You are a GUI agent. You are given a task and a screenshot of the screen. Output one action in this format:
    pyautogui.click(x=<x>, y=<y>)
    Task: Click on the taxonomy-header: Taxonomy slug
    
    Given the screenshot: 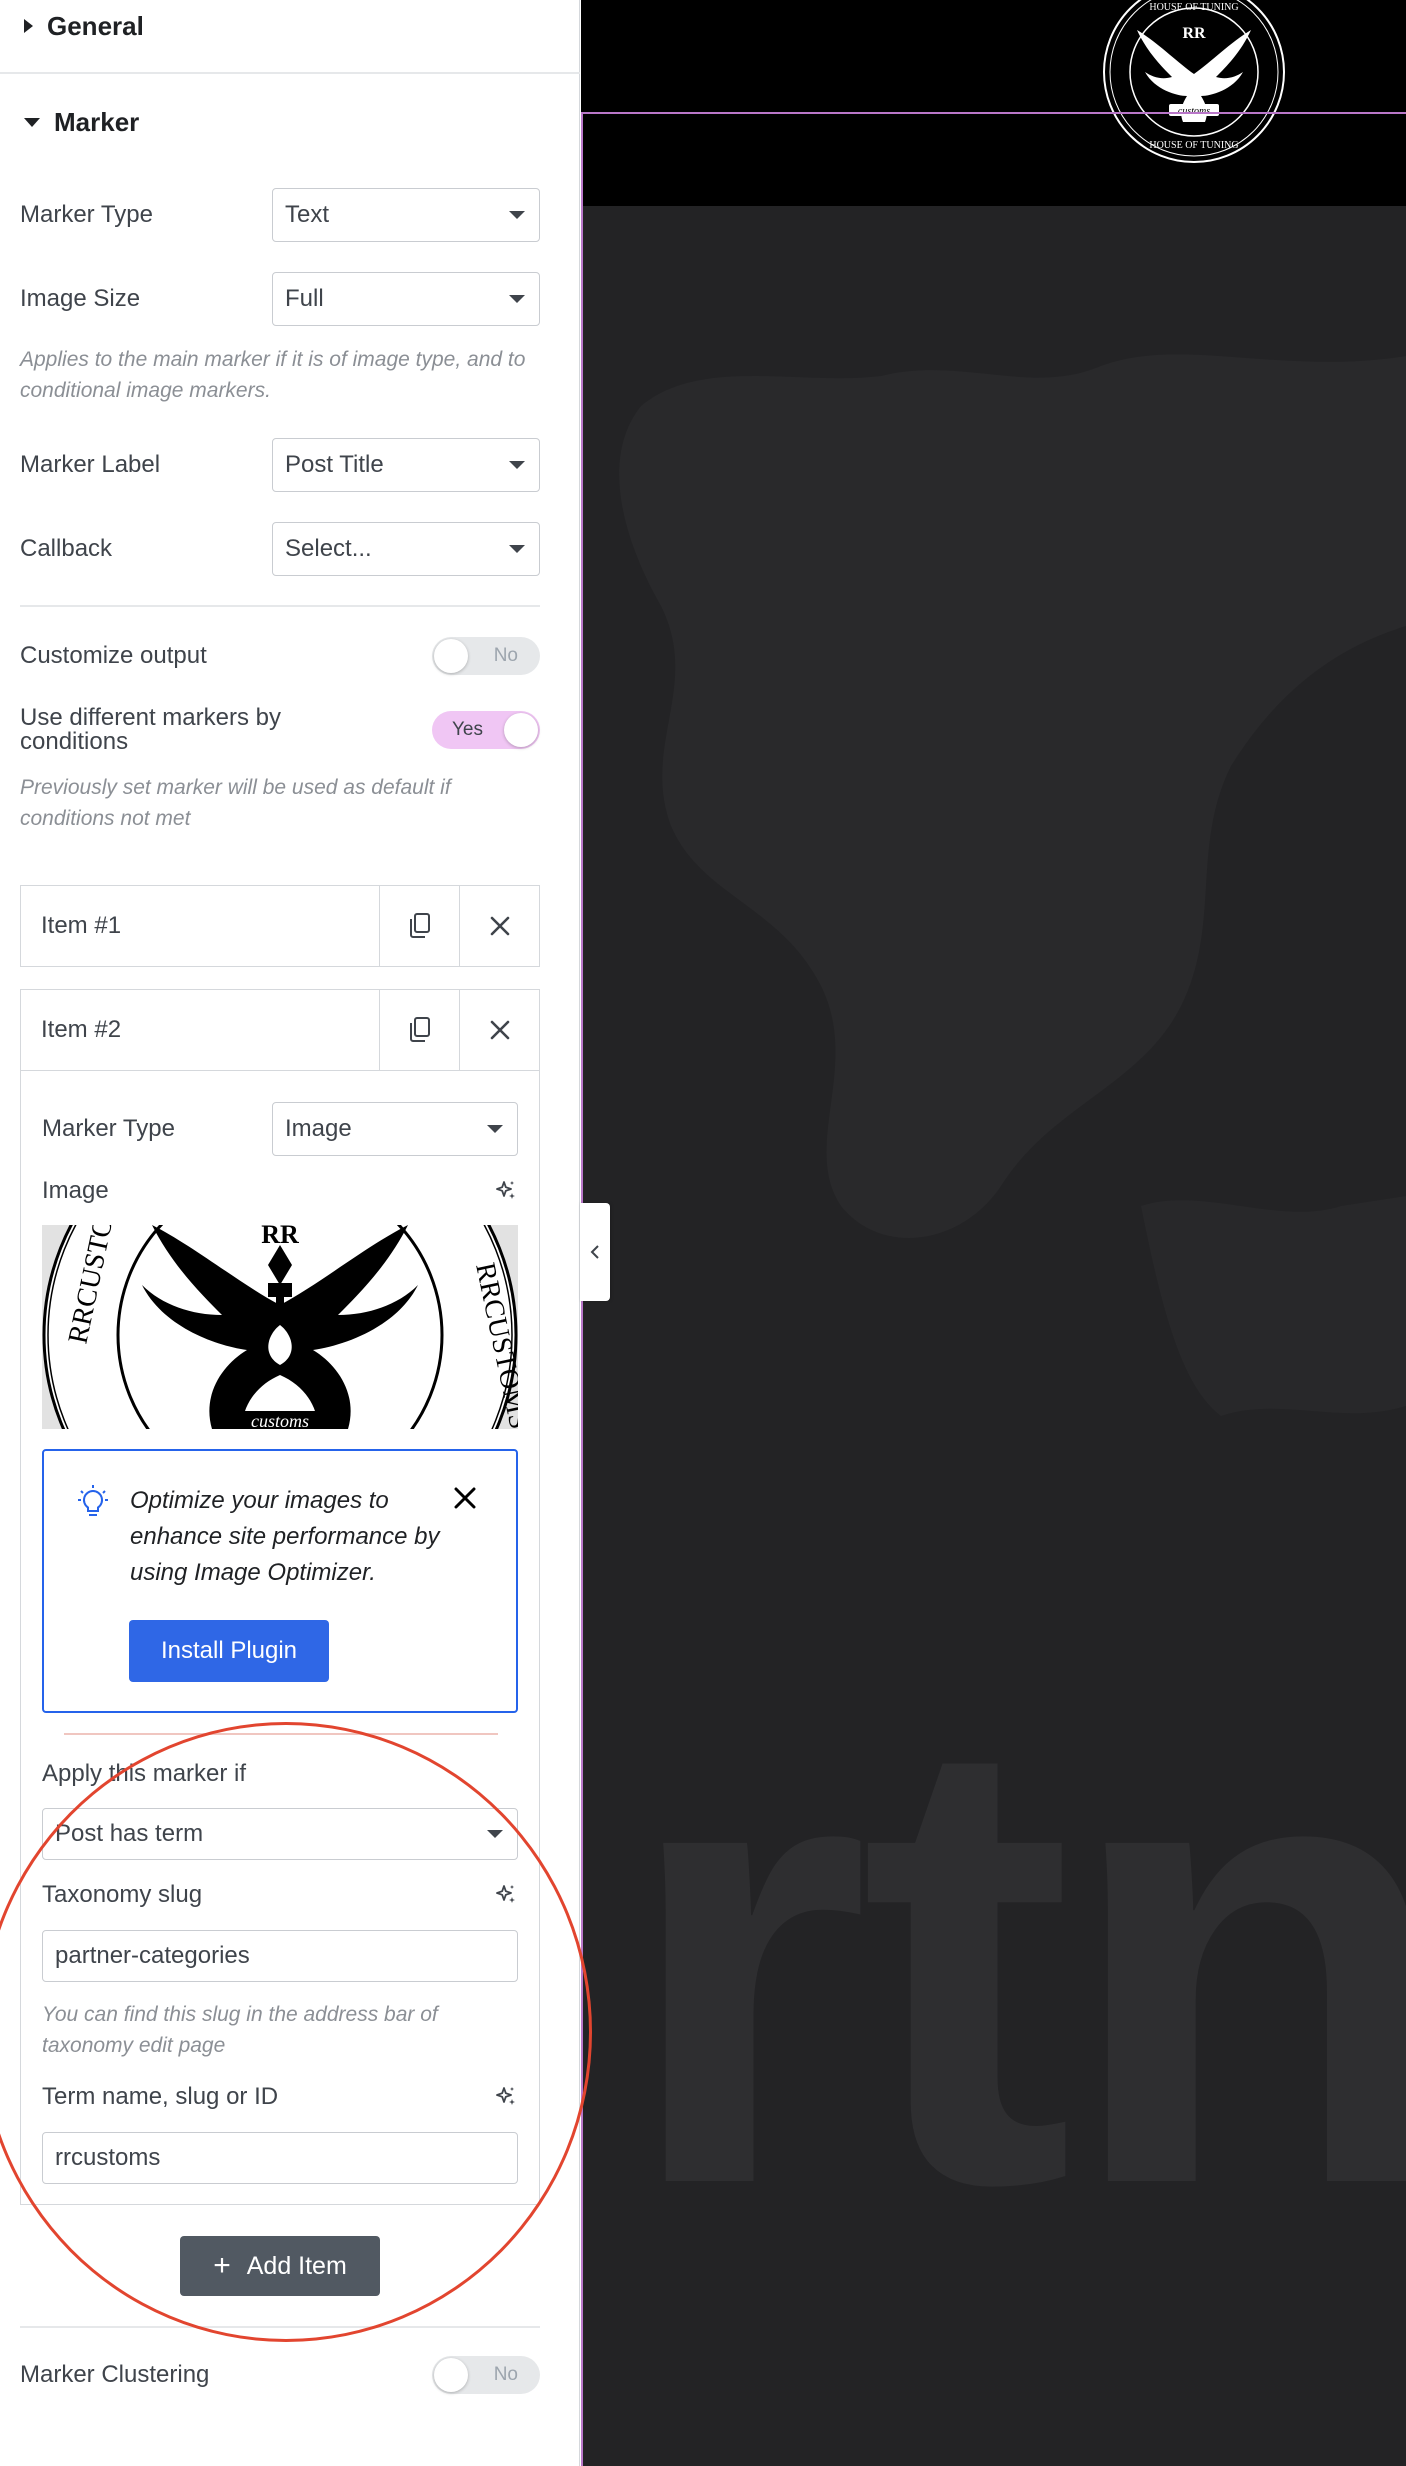 What is the action you would take?
    pyautogui.click(x=280, y=1895)
    